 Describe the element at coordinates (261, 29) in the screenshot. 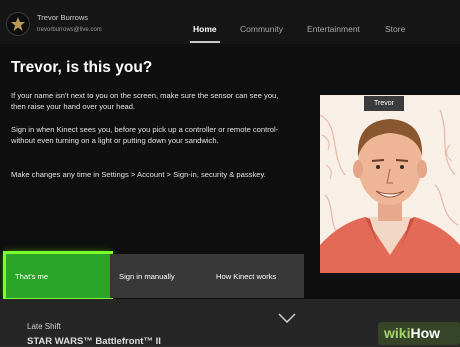

I see `tab-community: Community` at that location.